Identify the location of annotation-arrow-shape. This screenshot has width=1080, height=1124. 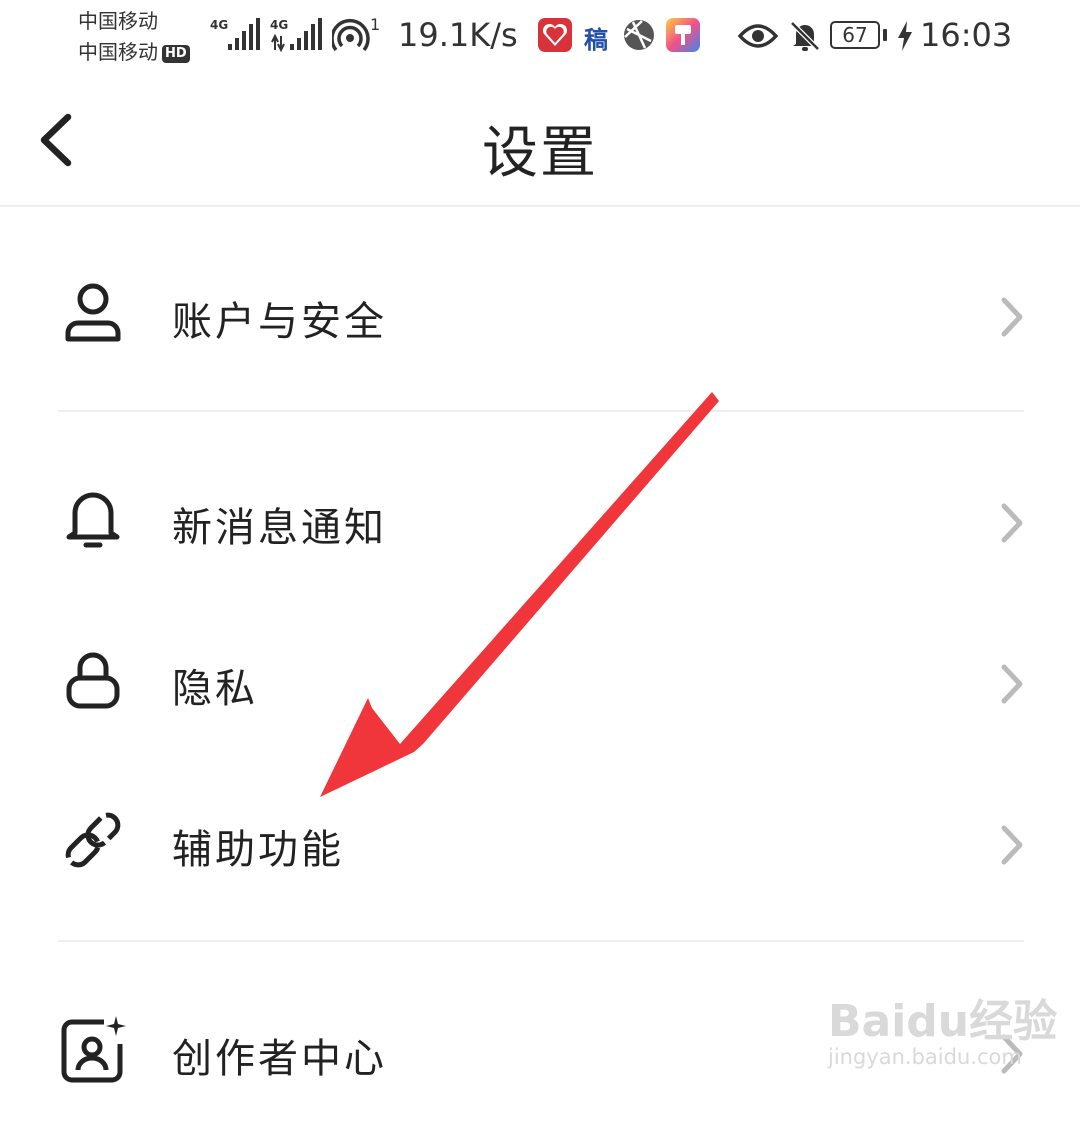
(519, 594).